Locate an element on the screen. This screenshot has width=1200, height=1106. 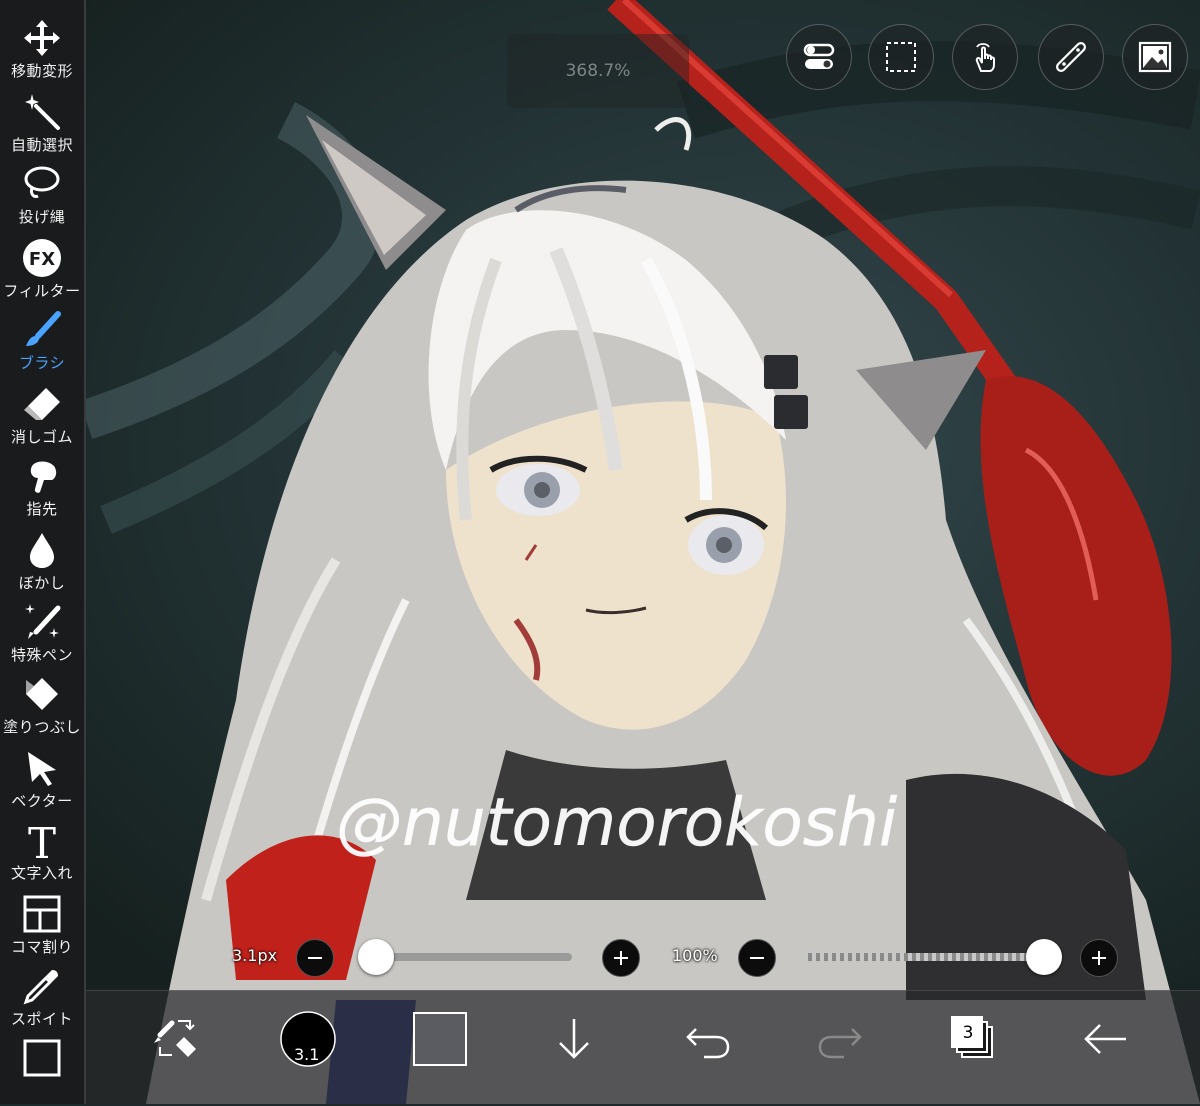
tool-move-transform: 移動変形 is located at coordinates (42, 50).